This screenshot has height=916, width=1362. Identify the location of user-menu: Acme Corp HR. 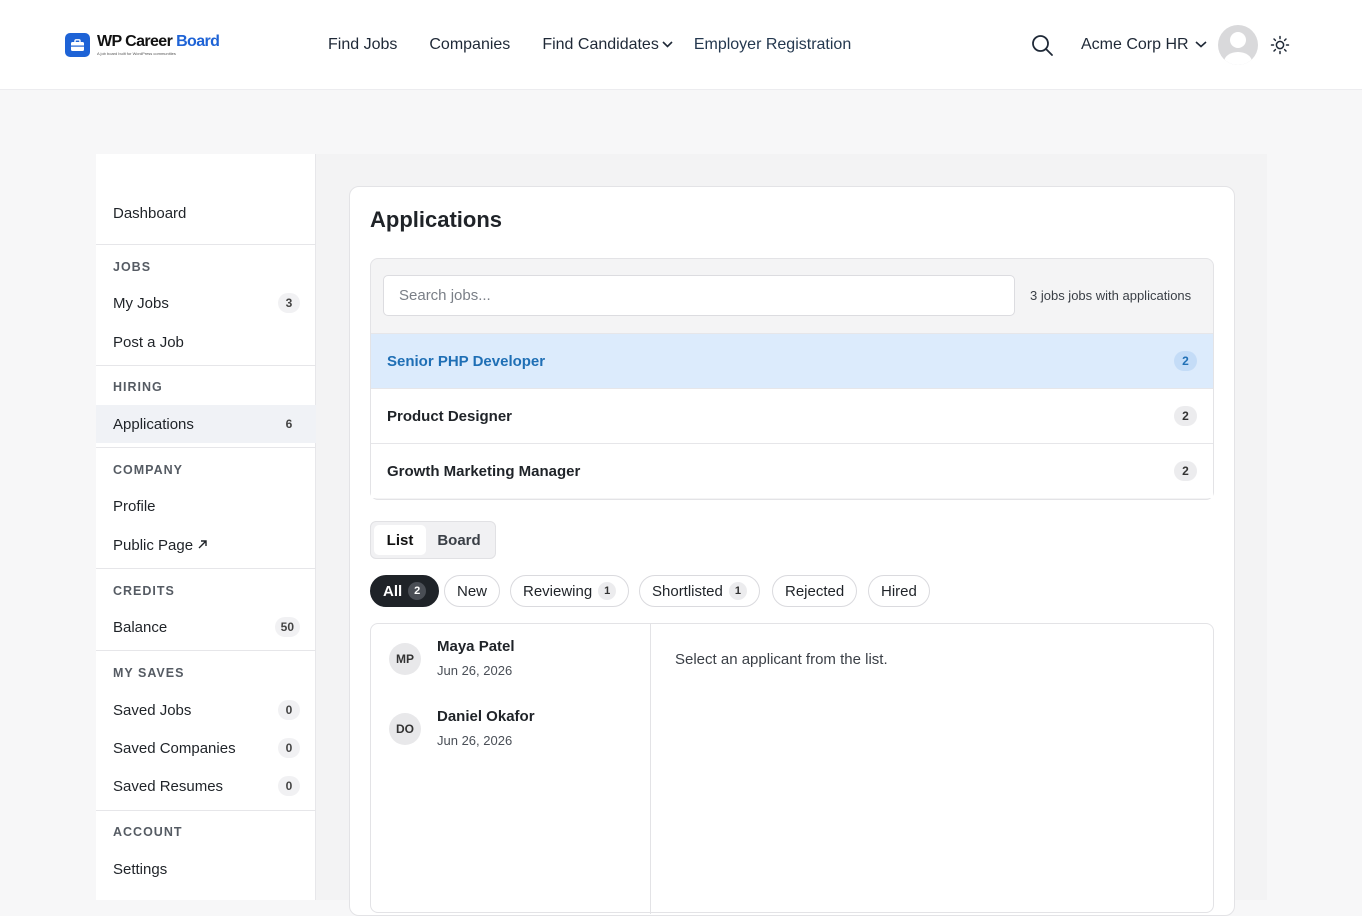
(1144, 45).